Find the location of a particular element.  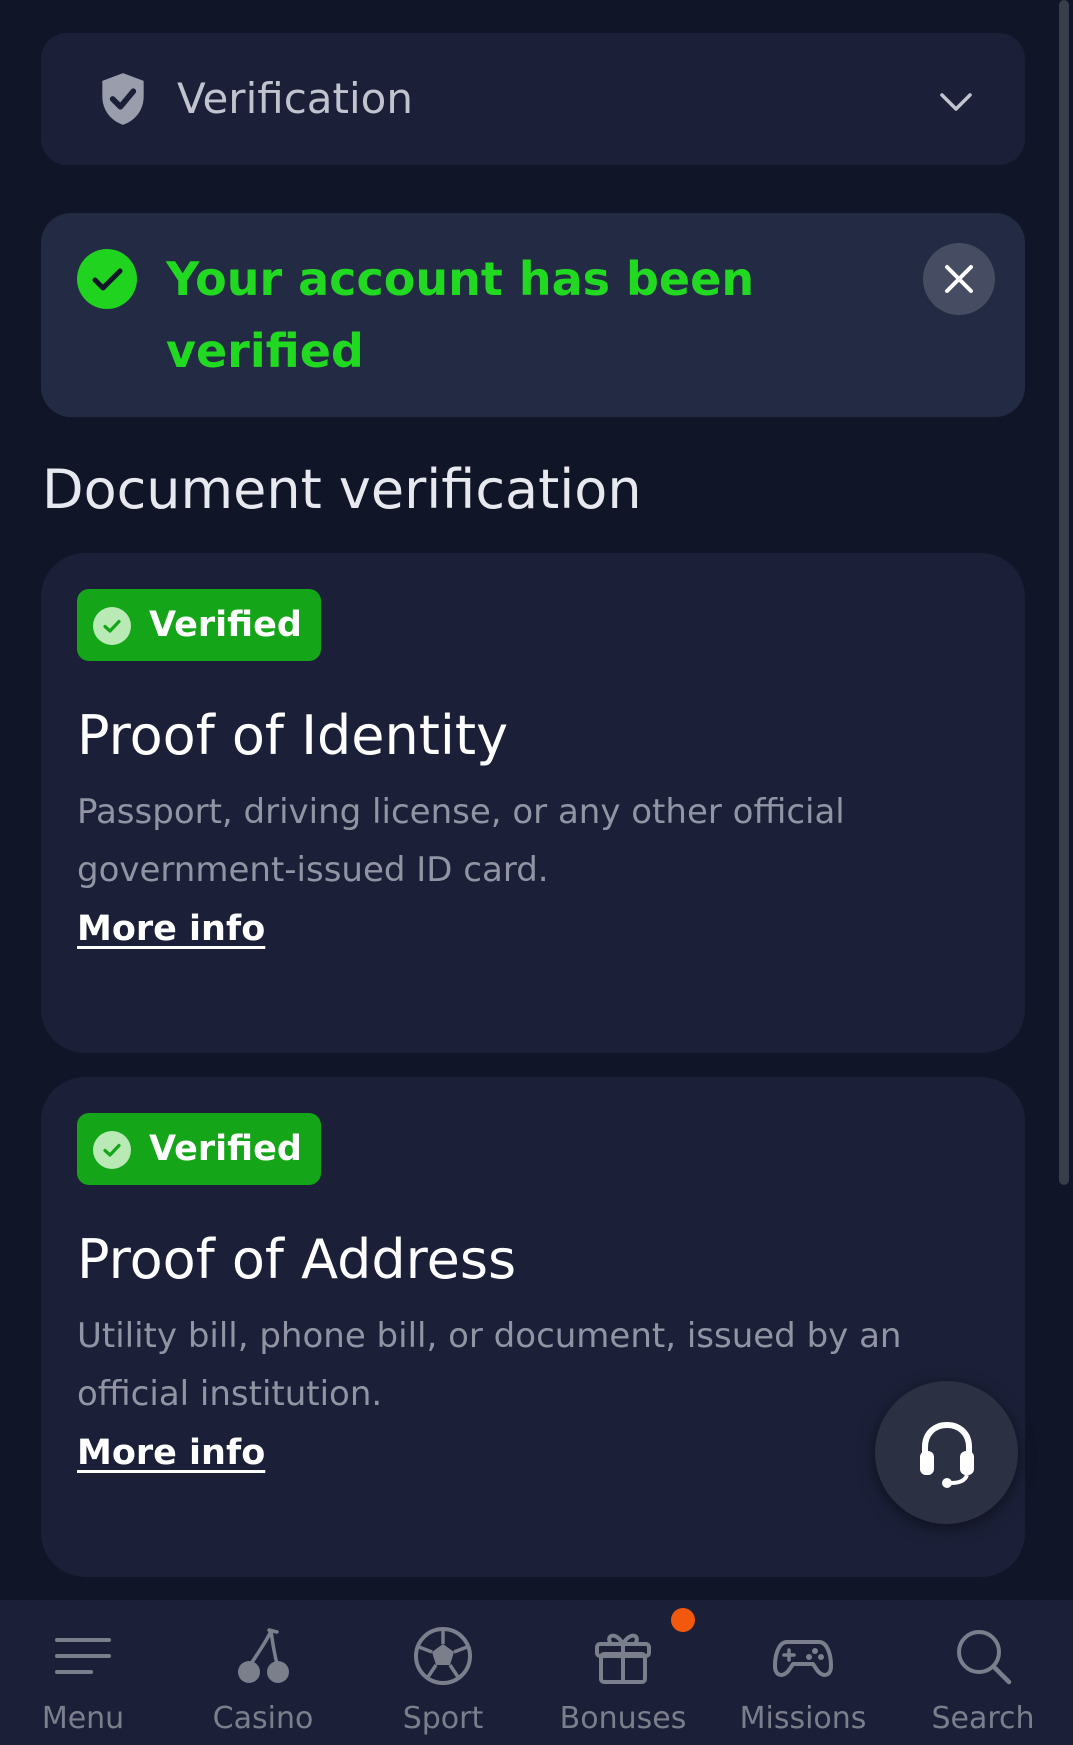

nav-label: Menu is located at coordinates (83, 1718).